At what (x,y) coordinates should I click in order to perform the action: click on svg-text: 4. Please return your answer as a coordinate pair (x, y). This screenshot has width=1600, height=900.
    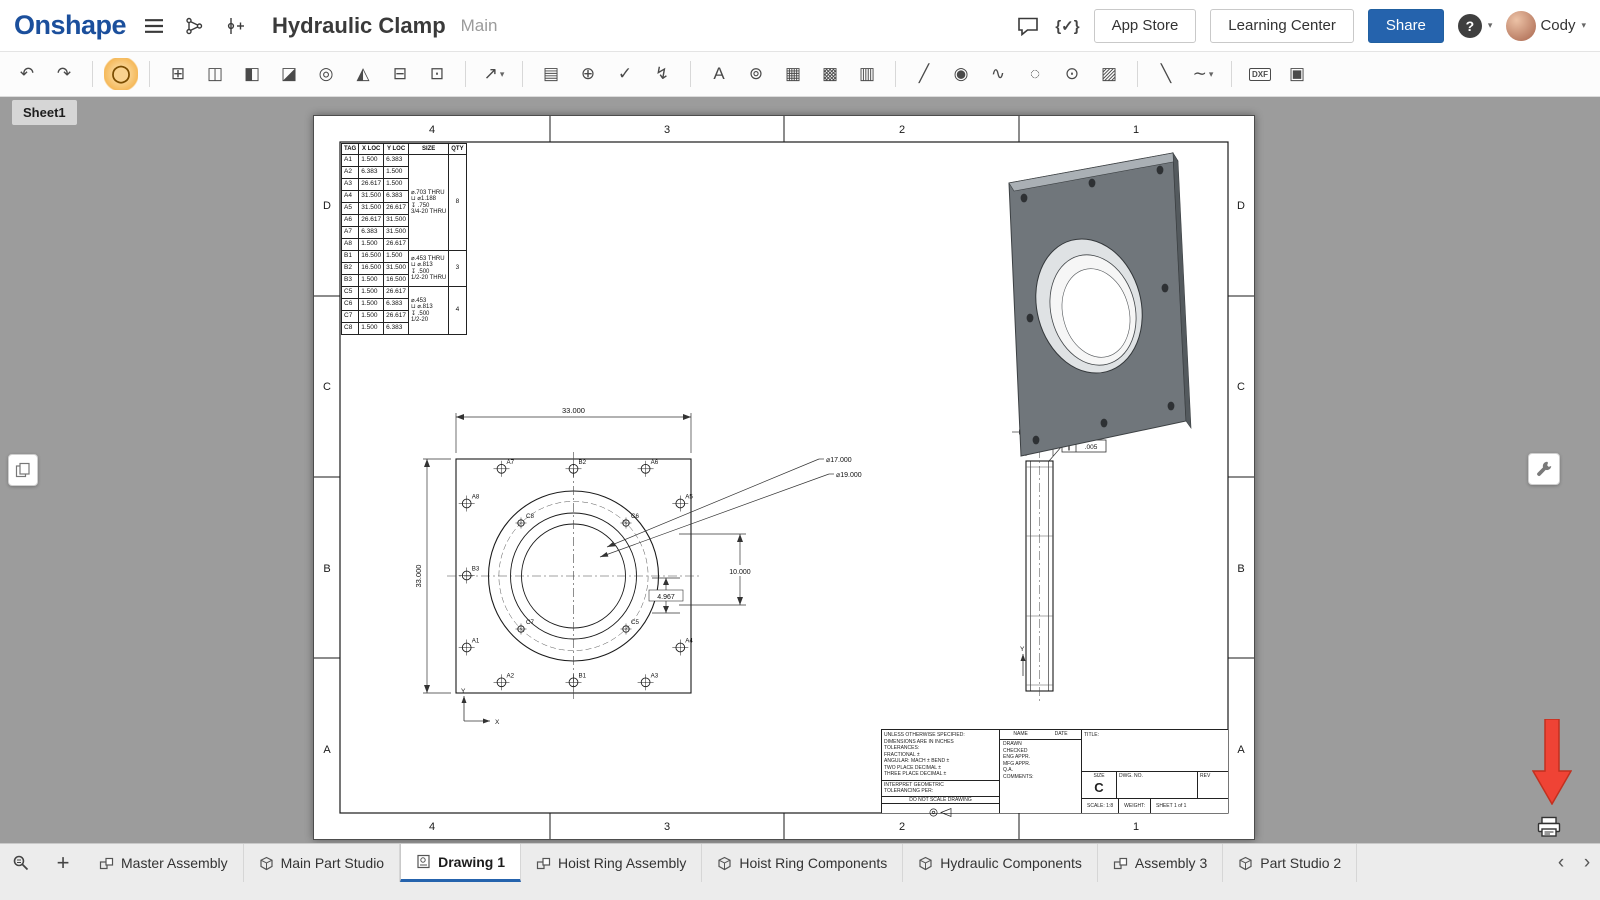
    Looking at the image, I should click on (432, 827).